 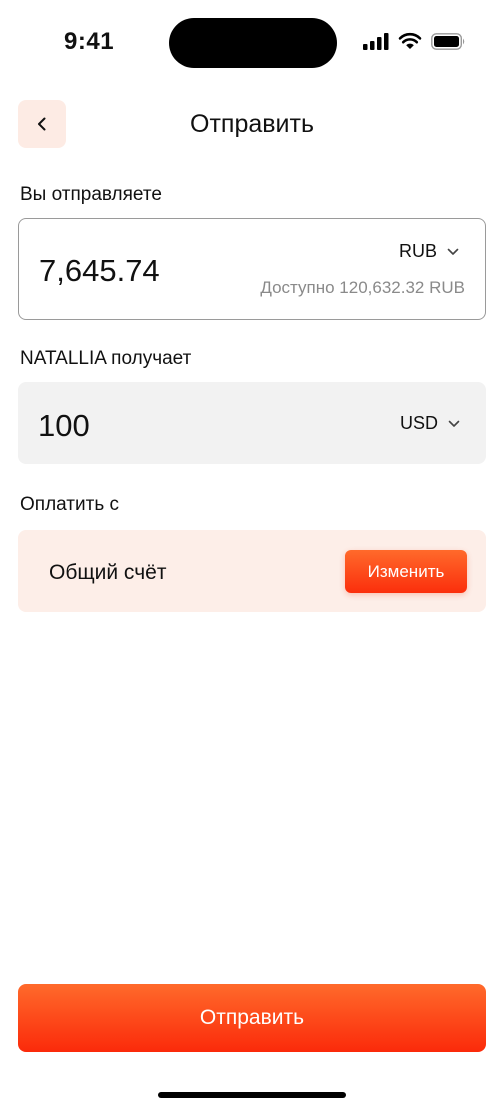 I want to click on receive-currency-selector: USD, so click(x=430, y=423).